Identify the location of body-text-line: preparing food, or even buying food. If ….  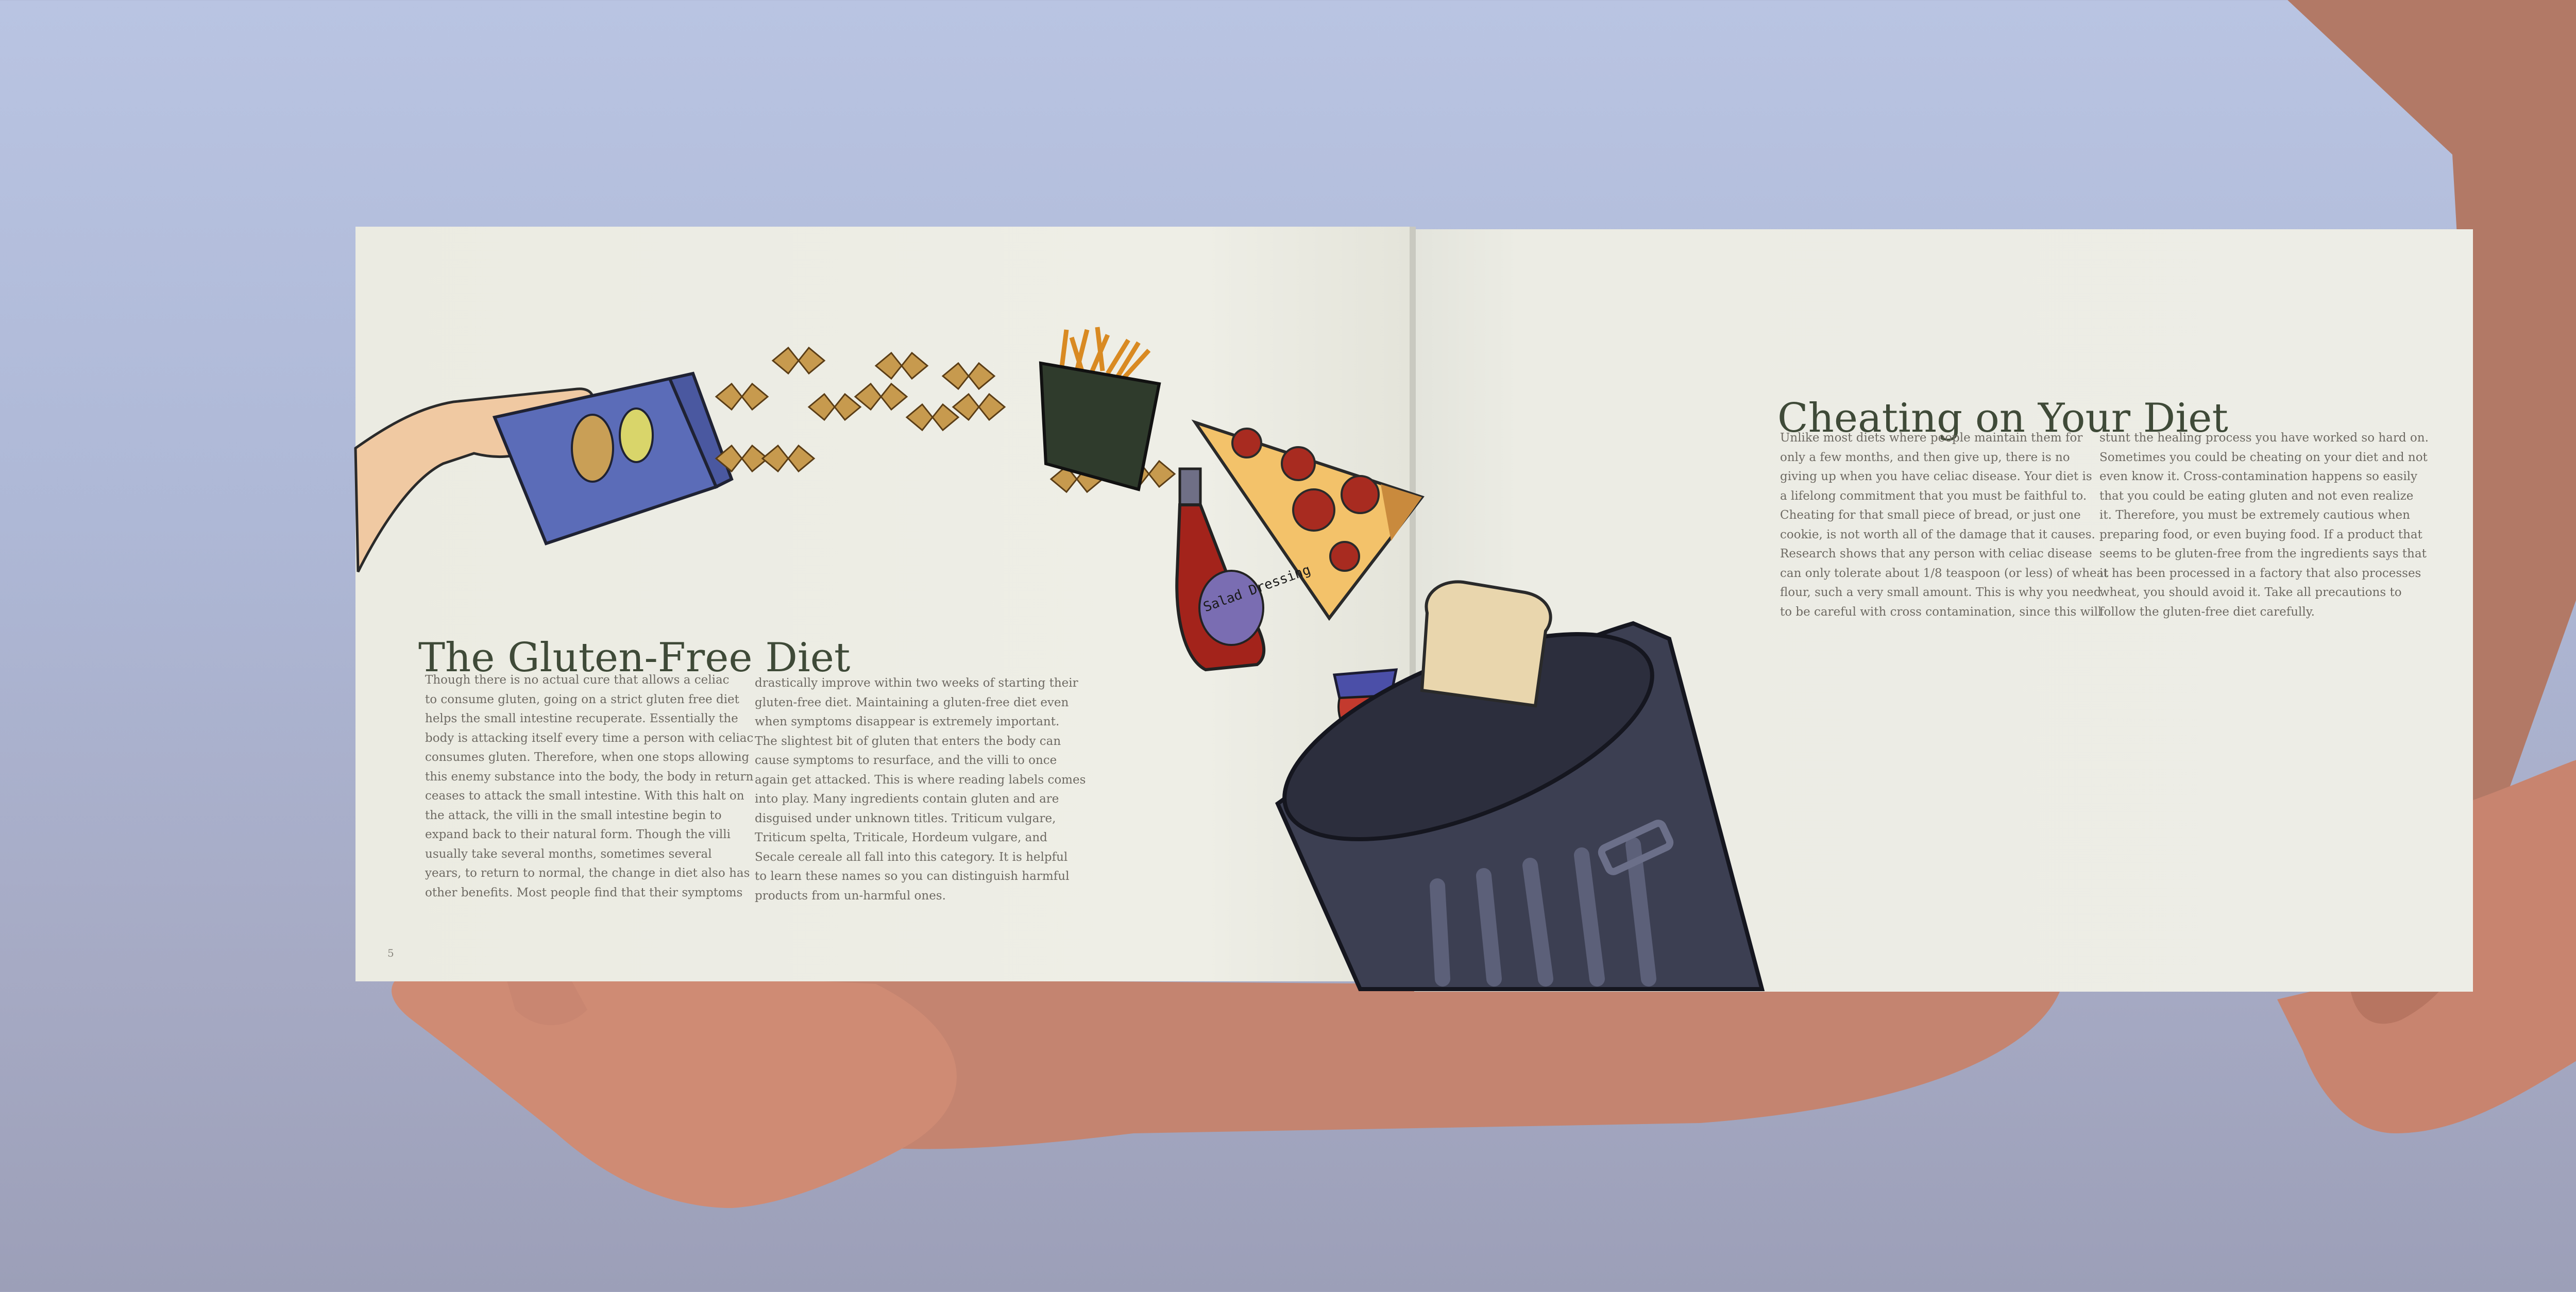
(2260, 534).